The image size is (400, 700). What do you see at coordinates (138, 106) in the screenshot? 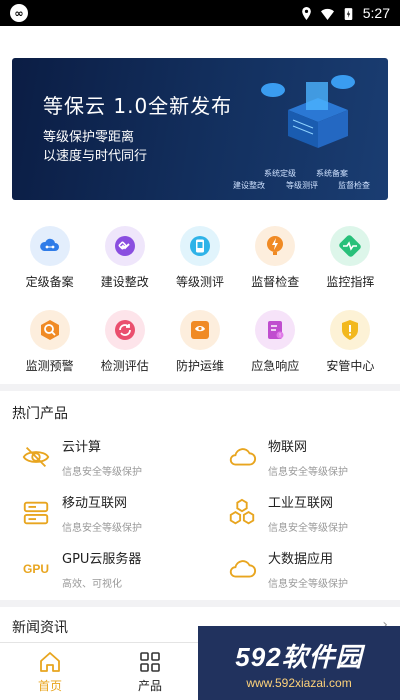
I see `banner-title: 等保云 1.0全新发布` at bounding box center [138, 106].